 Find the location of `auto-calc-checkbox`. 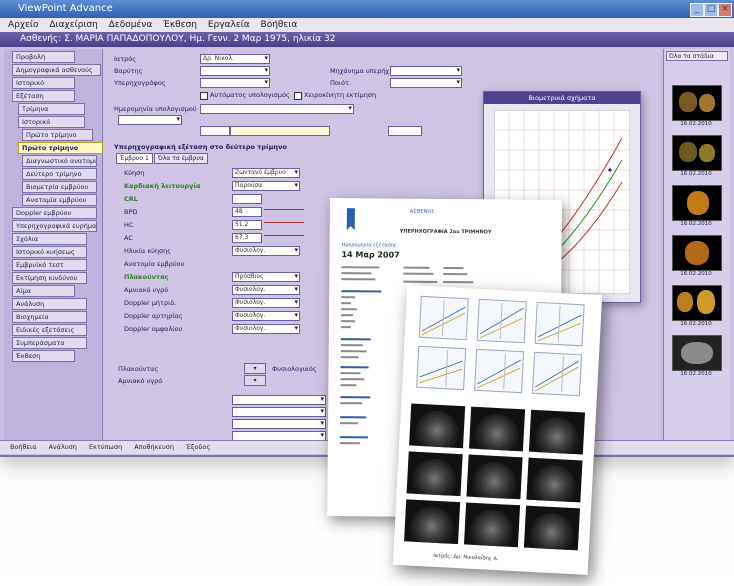

auto-calc-checkbox is located at coordinates (204, 96).